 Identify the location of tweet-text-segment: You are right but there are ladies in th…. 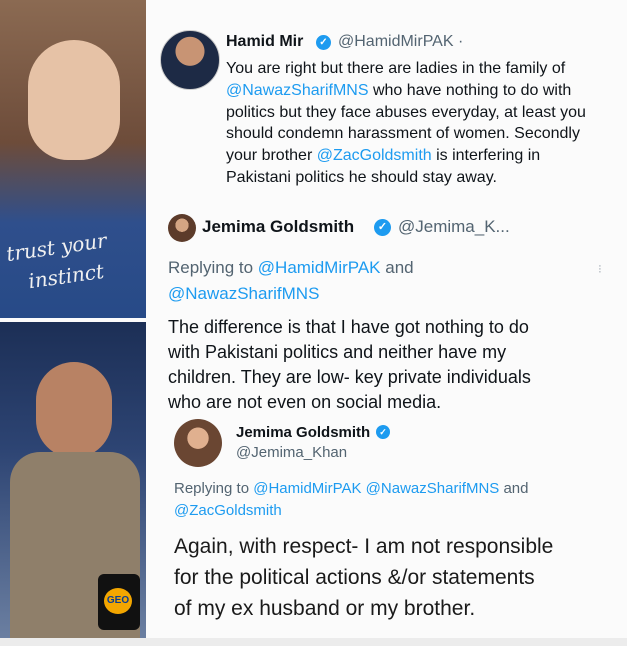
(396, 68).